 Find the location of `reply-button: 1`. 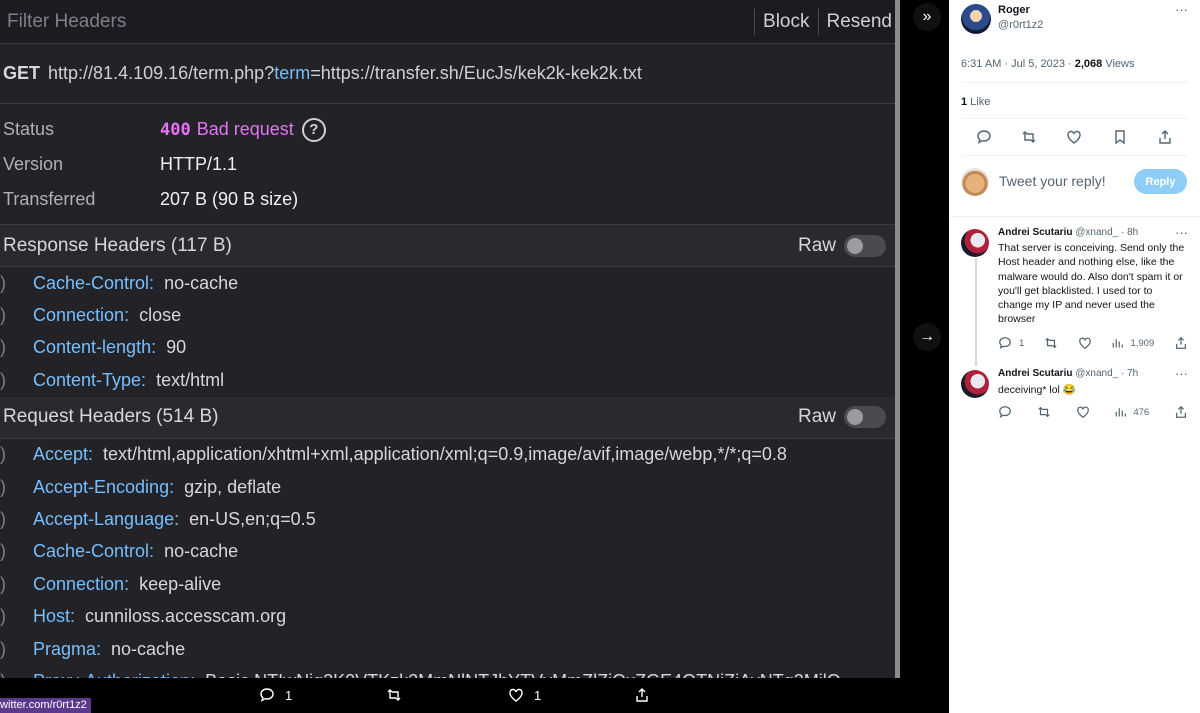

reply-button: 1 is located at coordinates (1011, 343).